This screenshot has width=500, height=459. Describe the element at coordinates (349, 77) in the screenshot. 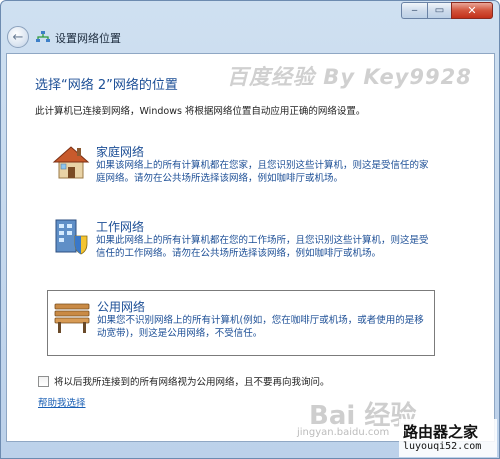

I see `watermark-top: 百度经验 By Key9928` at that location.